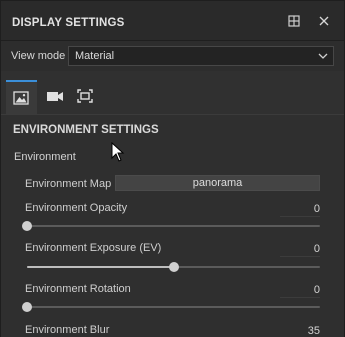 The image size is (345, 337). Describe the element at coordinates (68, 23) in the screenshot. I see `panel-title: DISPLAY SETTINGS` at that location.